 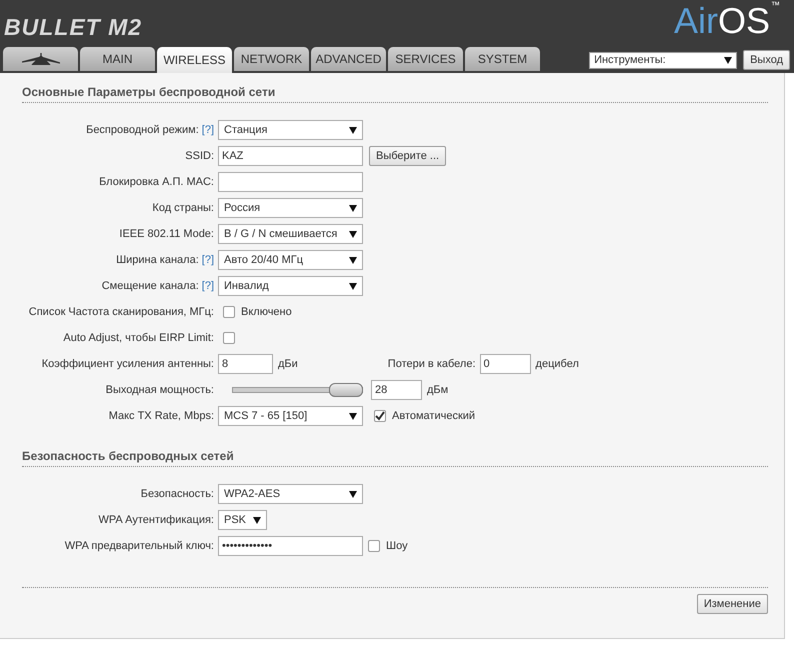 What do you see at coordinates (166, 234) in the screenshot?
I see `field-label: IEEE 802.11 Mode:` at bounding box center [166, 234].